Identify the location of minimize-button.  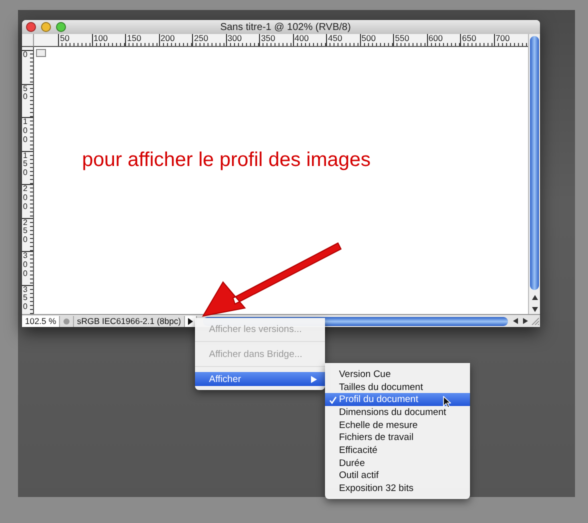
(46, 27).